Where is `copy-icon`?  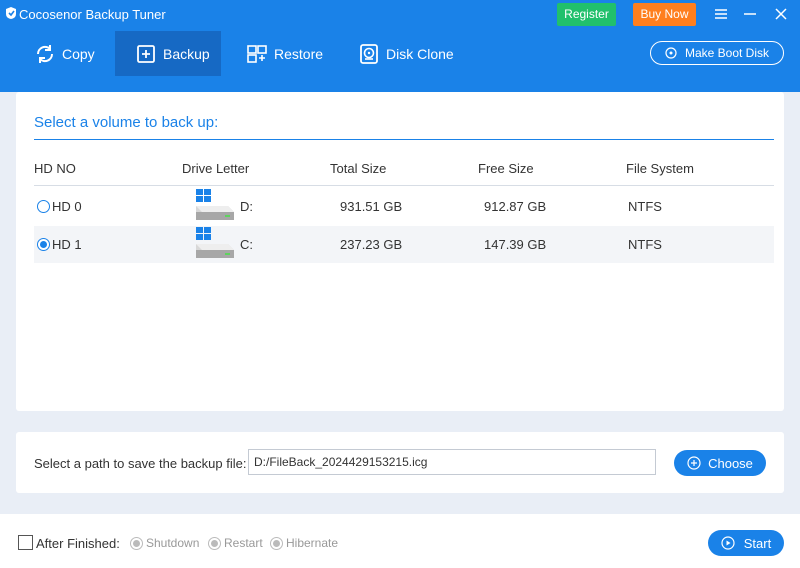
copy-icon is located at coordinates (45, 53).